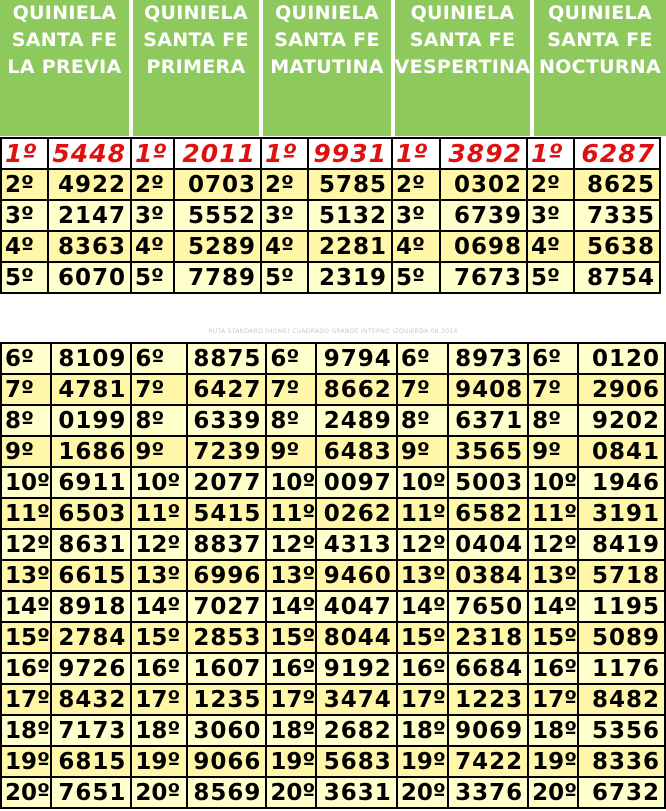  Describe the element at coordinates (91, 637) in the screenshot. I see `number-cell: 2784` at that location.